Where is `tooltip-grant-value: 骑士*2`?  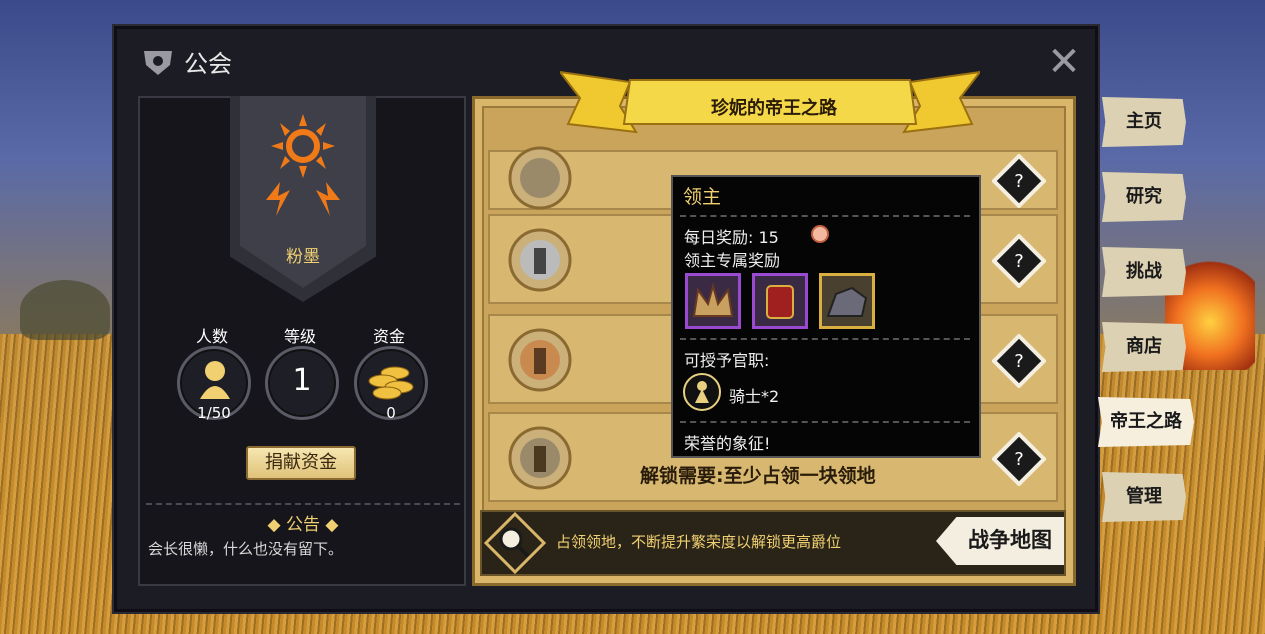 tooltip-grant-value: 骑士*2 is located at coordinates (754, 396).